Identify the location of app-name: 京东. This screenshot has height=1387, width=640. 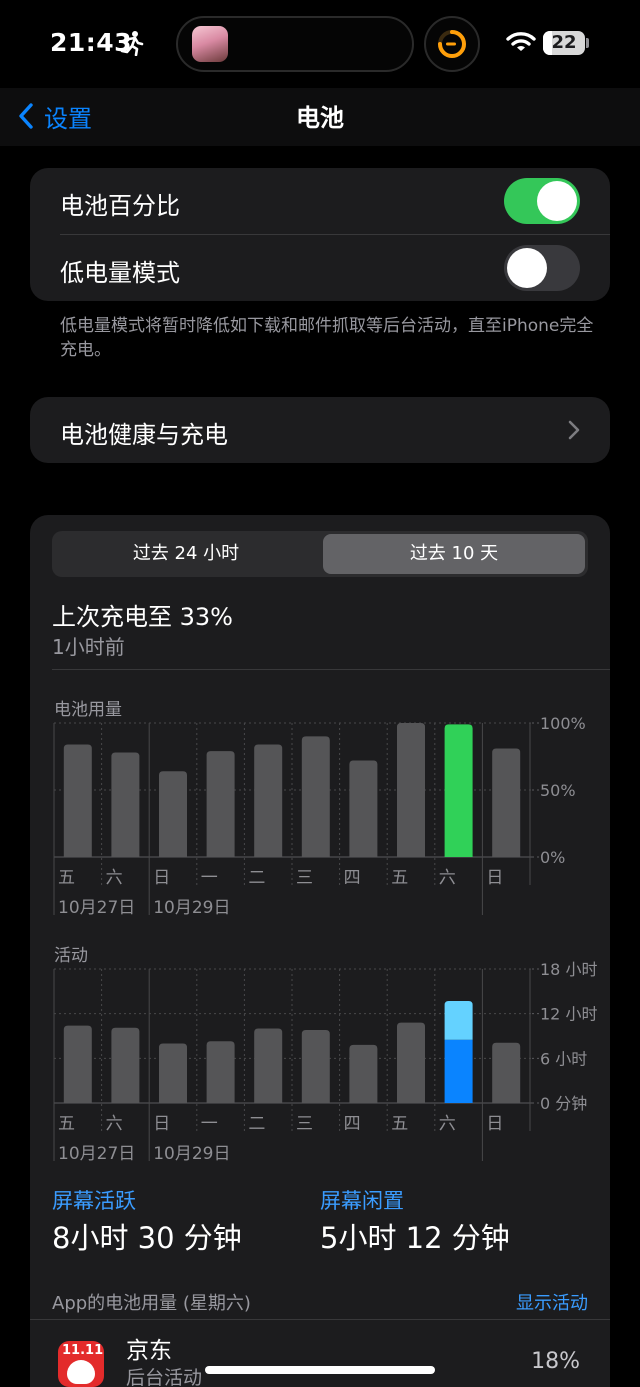
(149, 1351).